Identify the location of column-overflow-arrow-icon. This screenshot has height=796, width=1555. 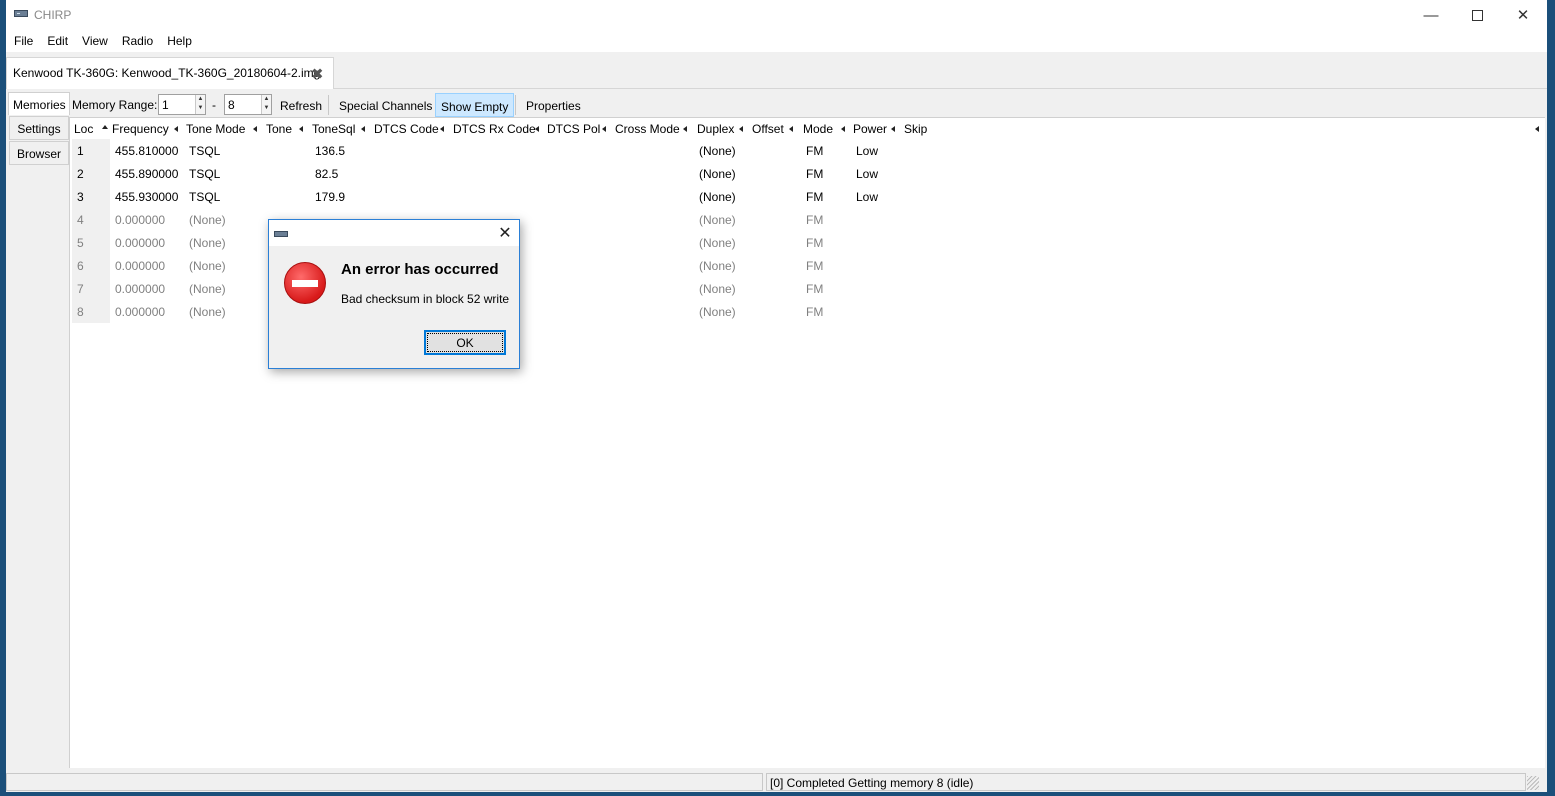
(1537, 129).